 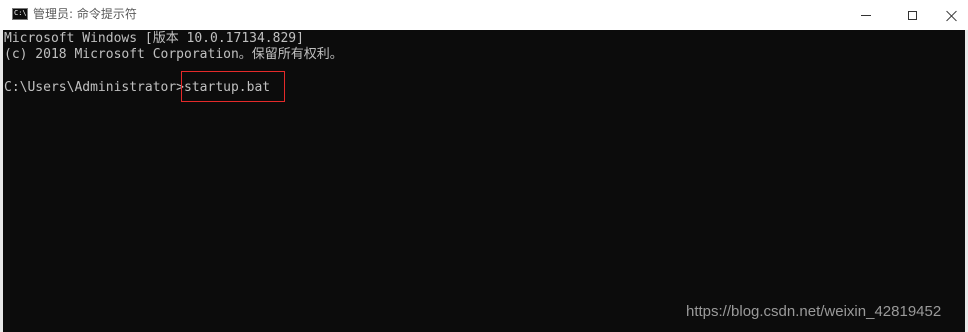 I want to click on maximize-icon, so click(x=912, y=15).